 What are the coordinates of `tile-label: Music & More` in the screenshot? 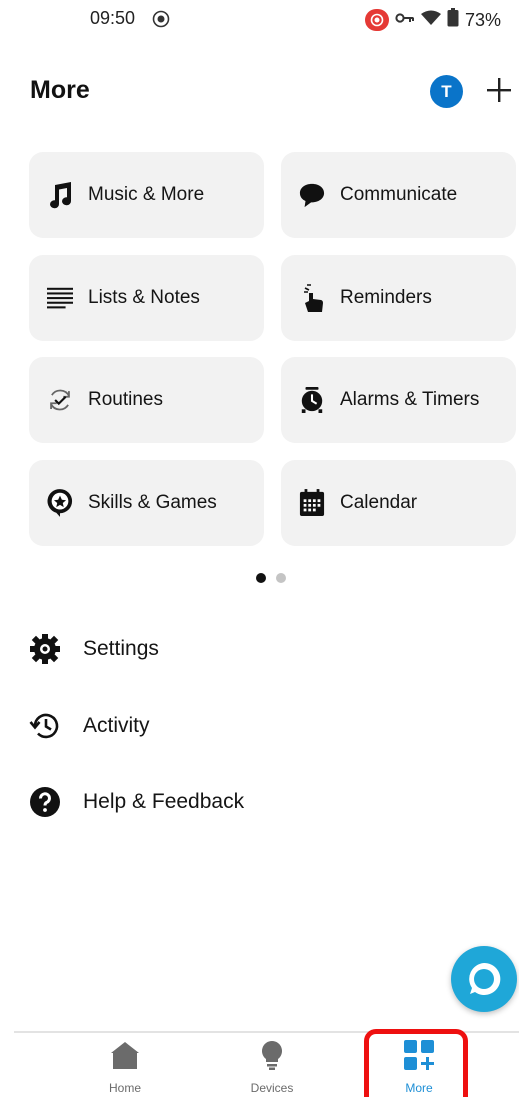 It's located at (146, 194).